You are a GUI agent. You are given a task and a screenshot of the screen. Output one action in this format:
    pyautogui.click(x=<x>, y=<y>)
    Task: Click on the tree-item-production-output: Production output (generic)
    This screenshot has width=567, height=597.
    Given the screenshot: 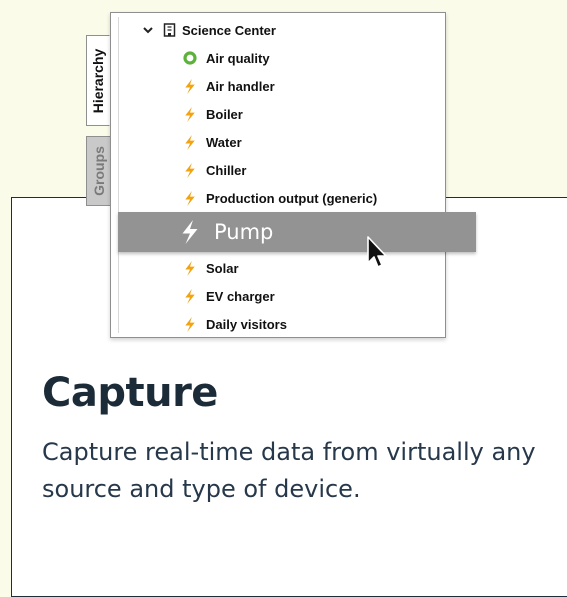 What is the action you would take?
    pyautogui.click(x=280, y=198)
    